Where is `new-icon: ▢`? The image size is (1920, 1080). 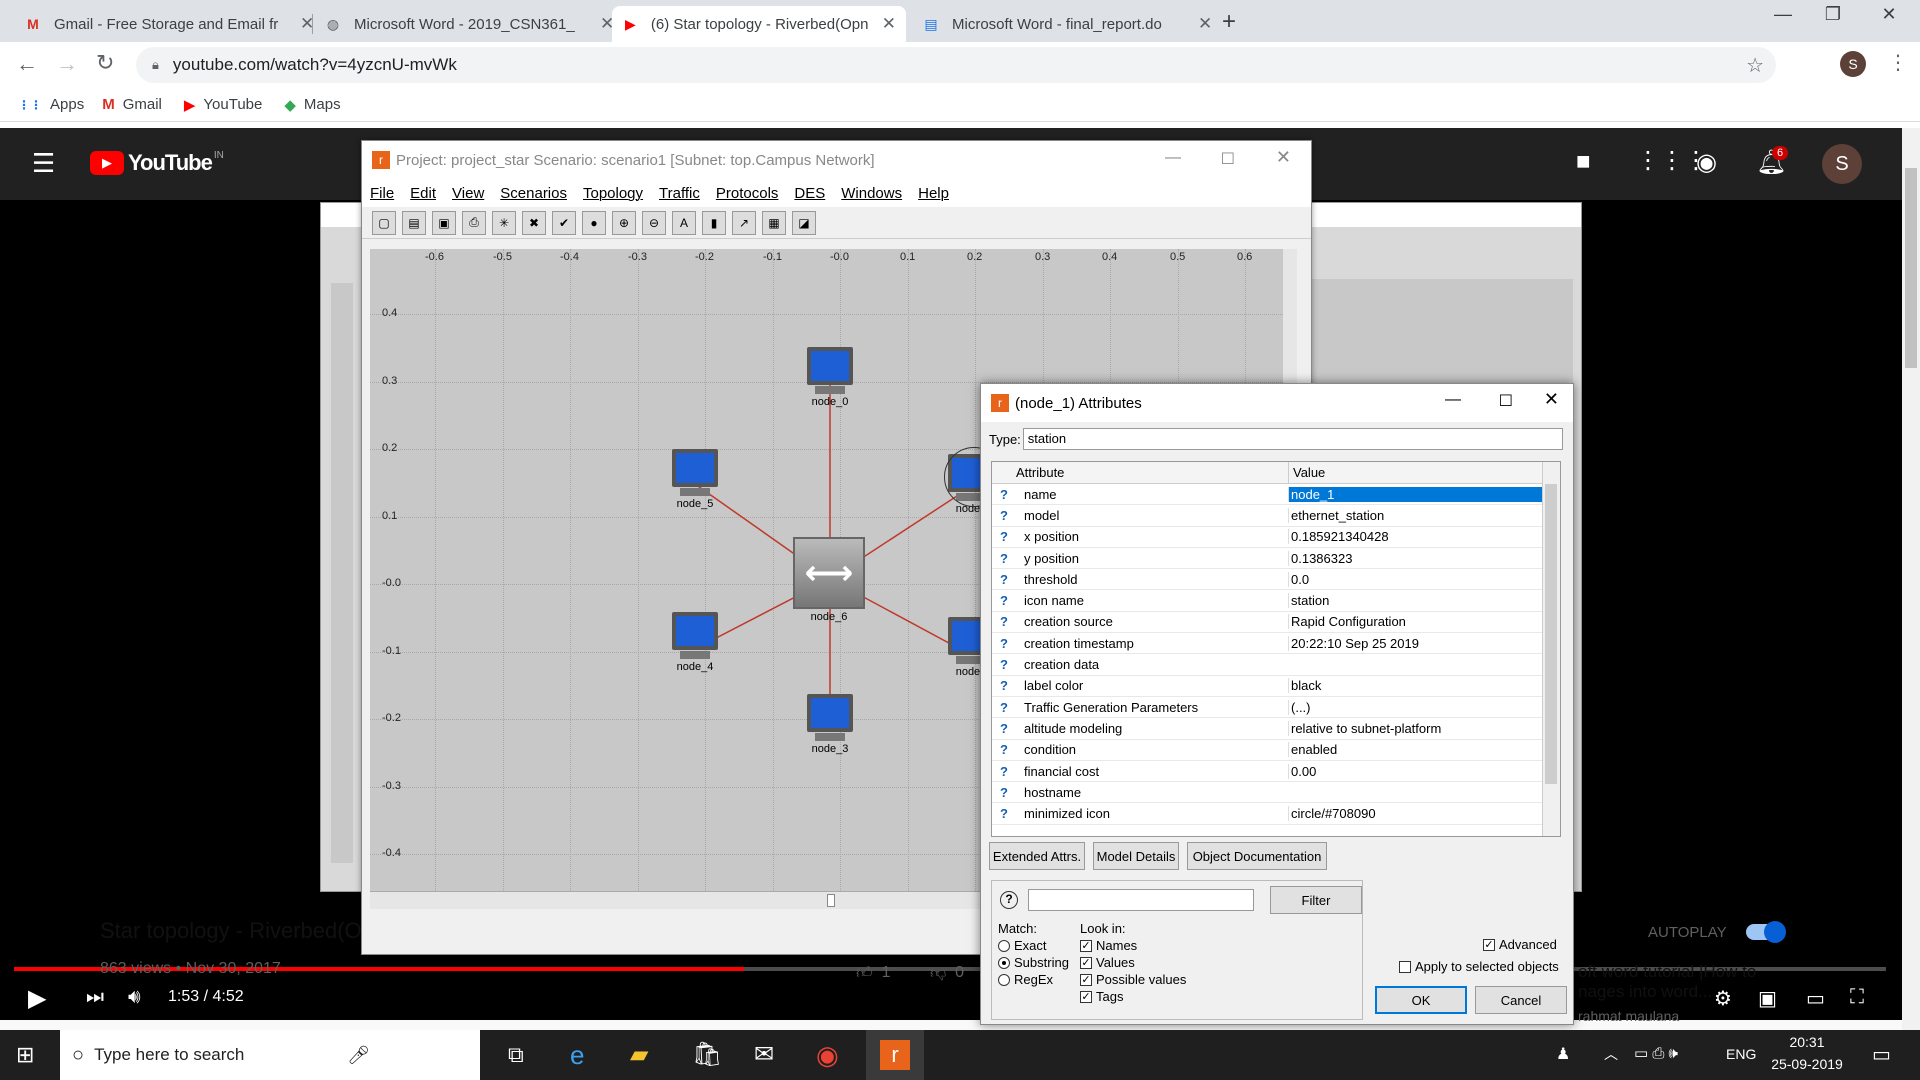
new-icon: ▢ is located at coordinates (384, 222).